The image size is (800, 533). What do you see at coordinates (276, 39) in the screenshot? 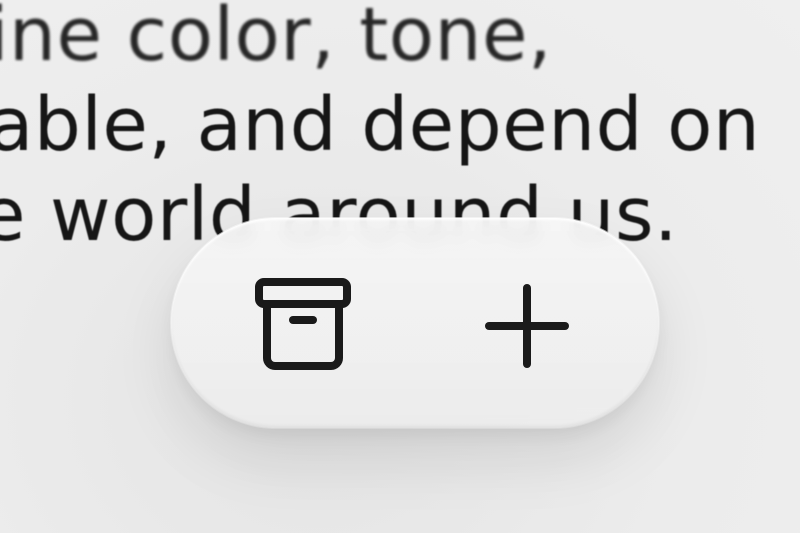
I see `paragraph-line-1: ine color, tone,` at bounding box center [276, 39].